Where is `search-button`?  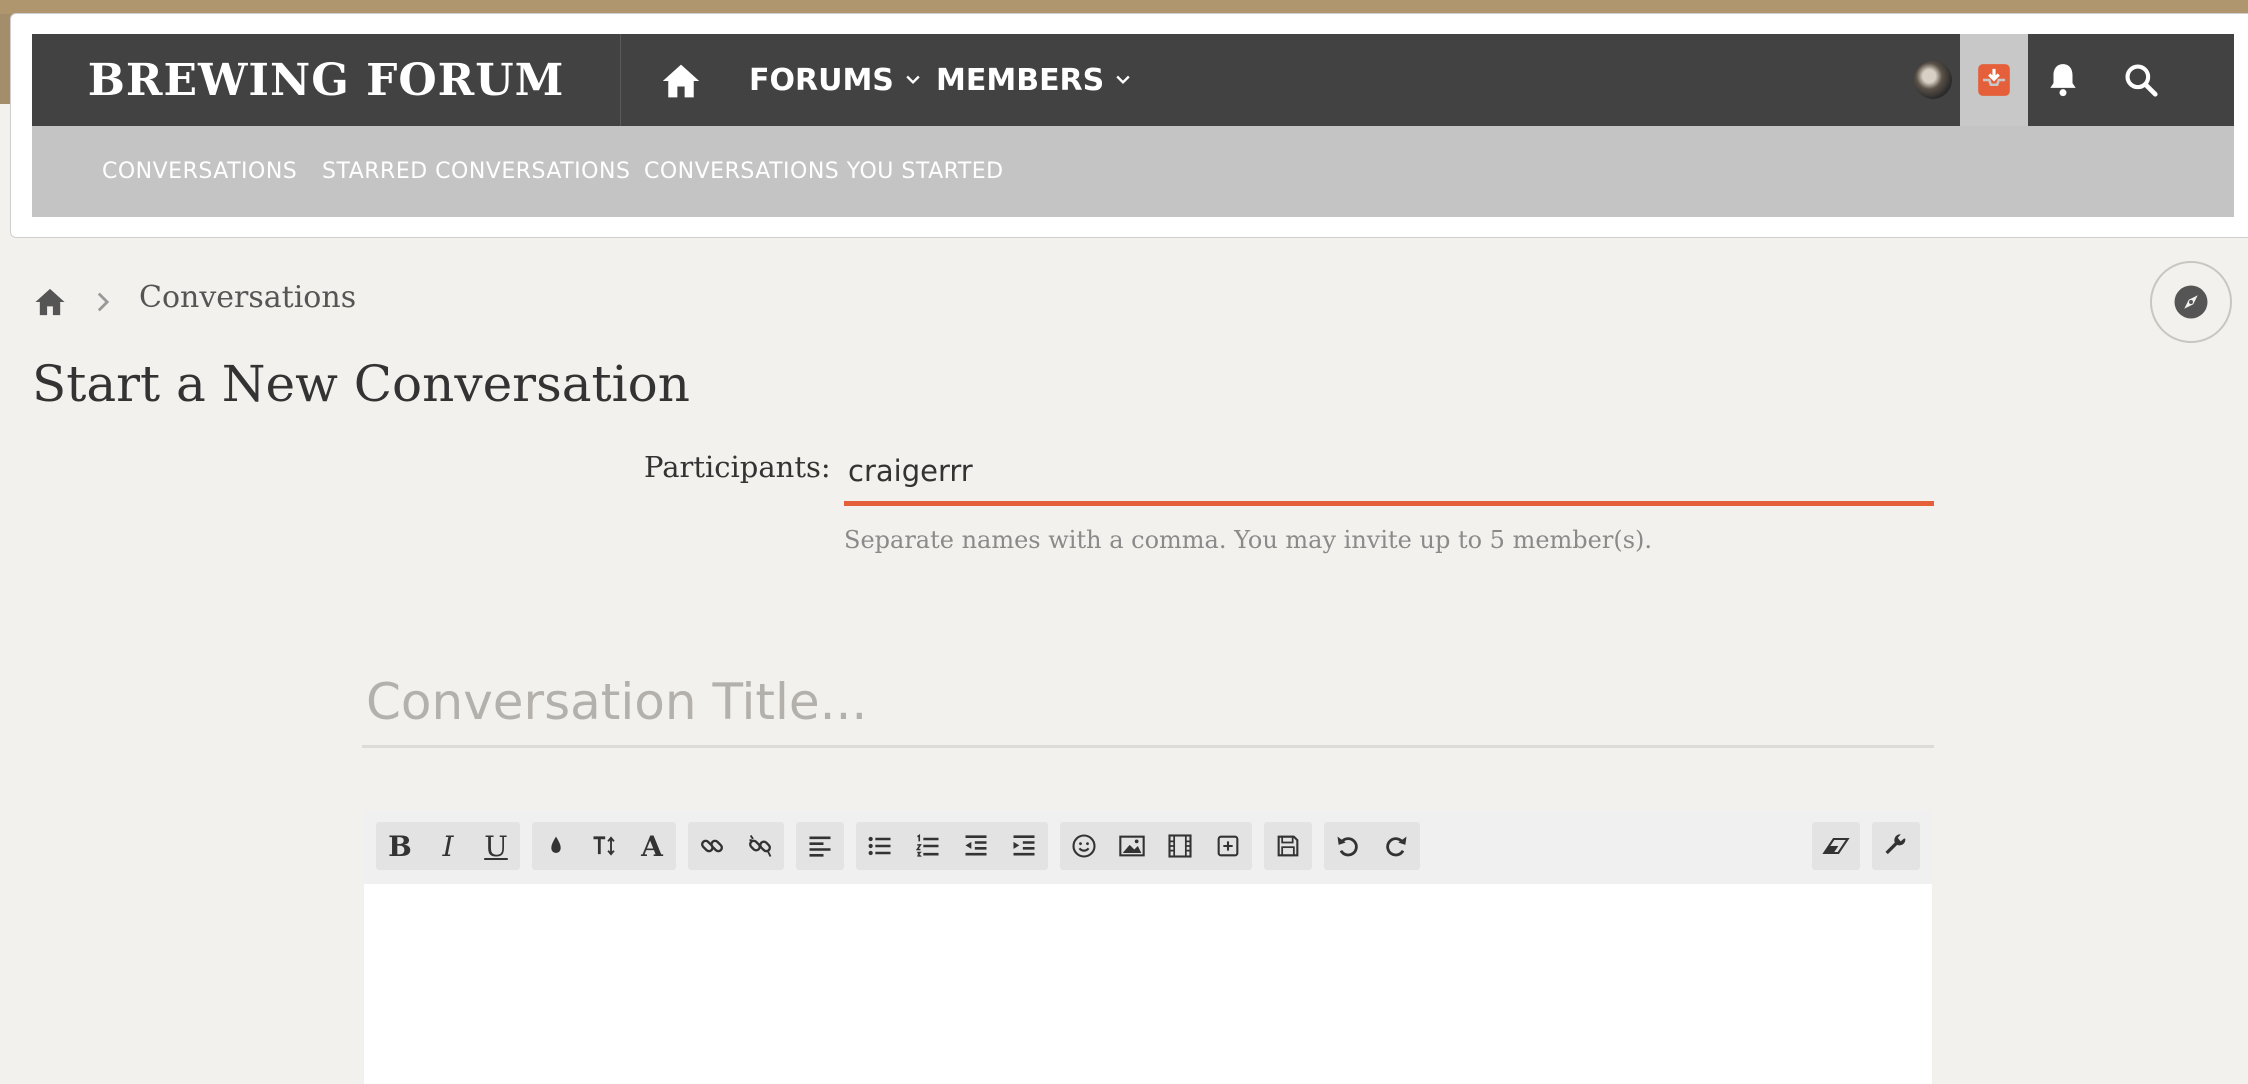
search-button is located at coordinates (2141, 80).